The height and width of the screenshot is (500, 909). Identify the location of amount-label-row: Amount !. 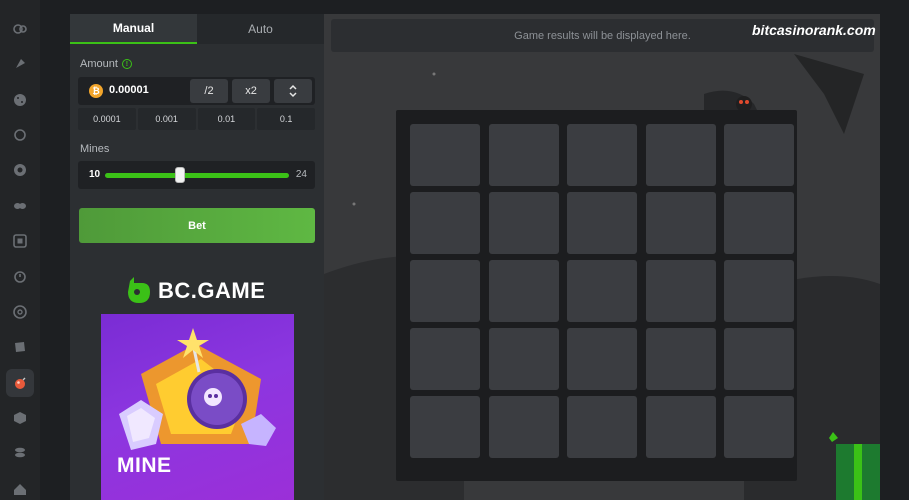
(106, 64).